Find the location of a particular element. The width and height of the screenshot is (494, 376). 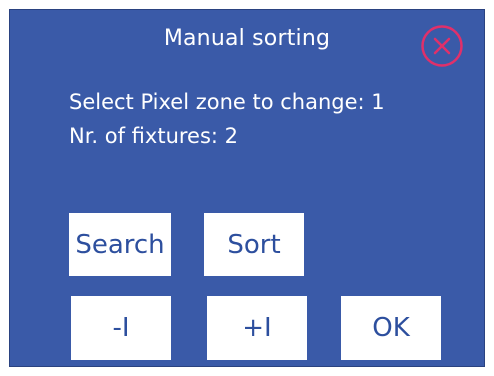

close-icon is located at coordinates (442, 46).